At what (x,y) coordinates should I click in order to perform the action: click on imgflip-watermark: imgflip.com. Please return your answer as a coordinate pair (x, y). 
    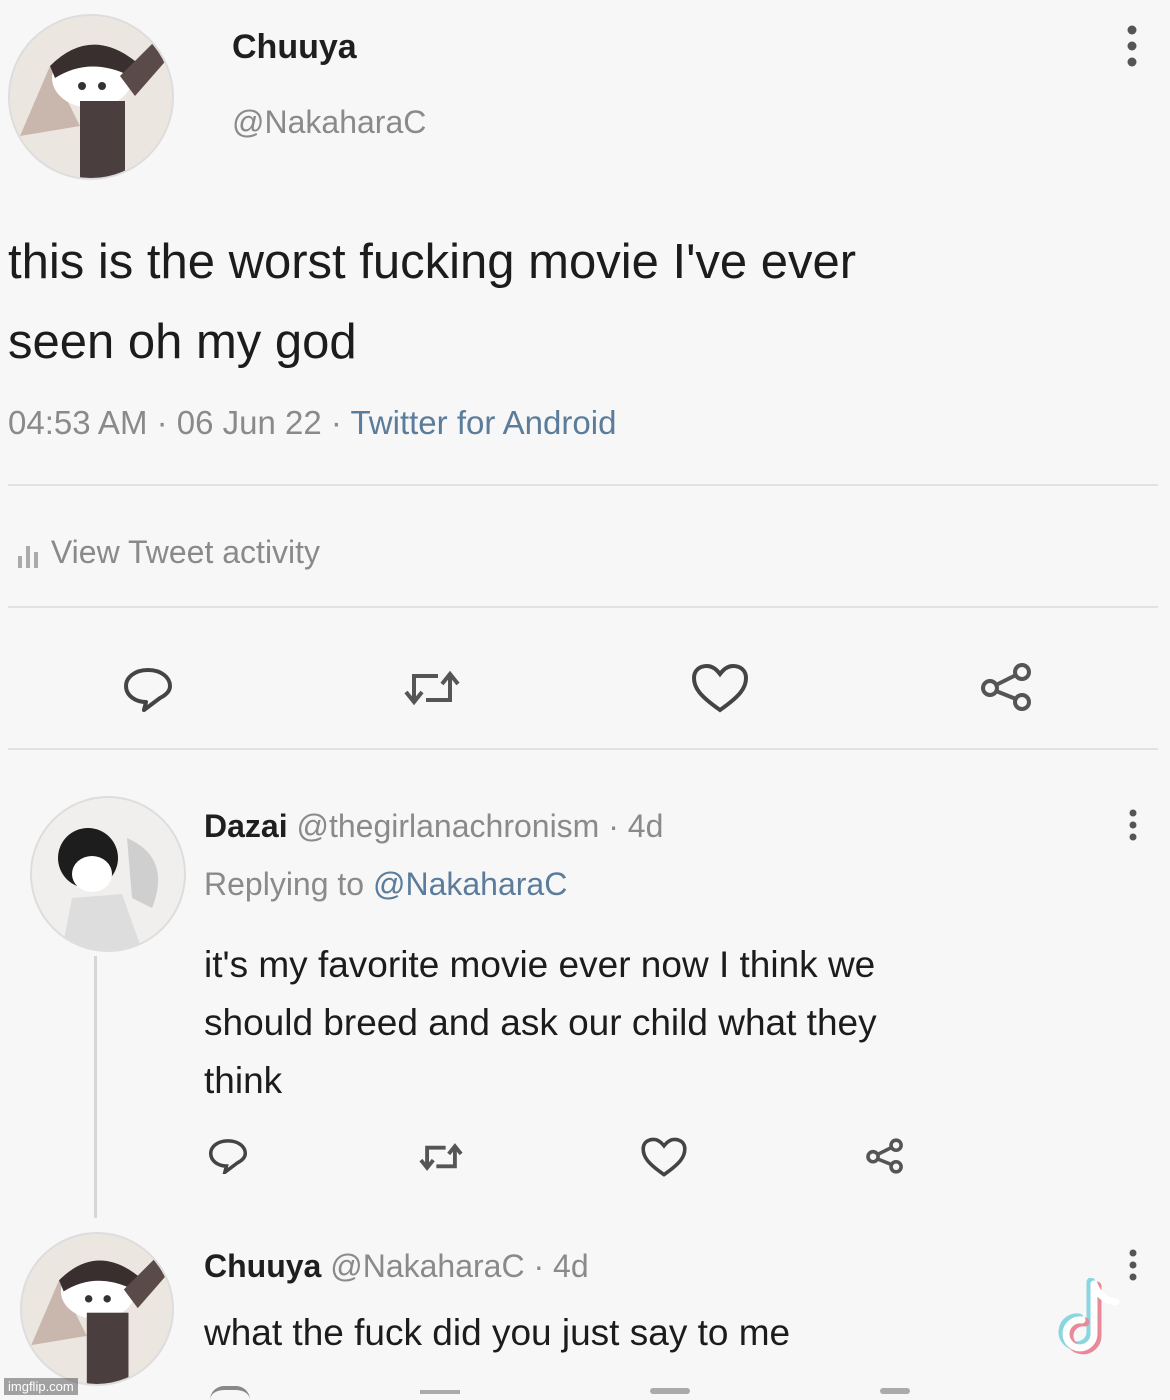
    Looking at the image, I should click on (41, 1386).